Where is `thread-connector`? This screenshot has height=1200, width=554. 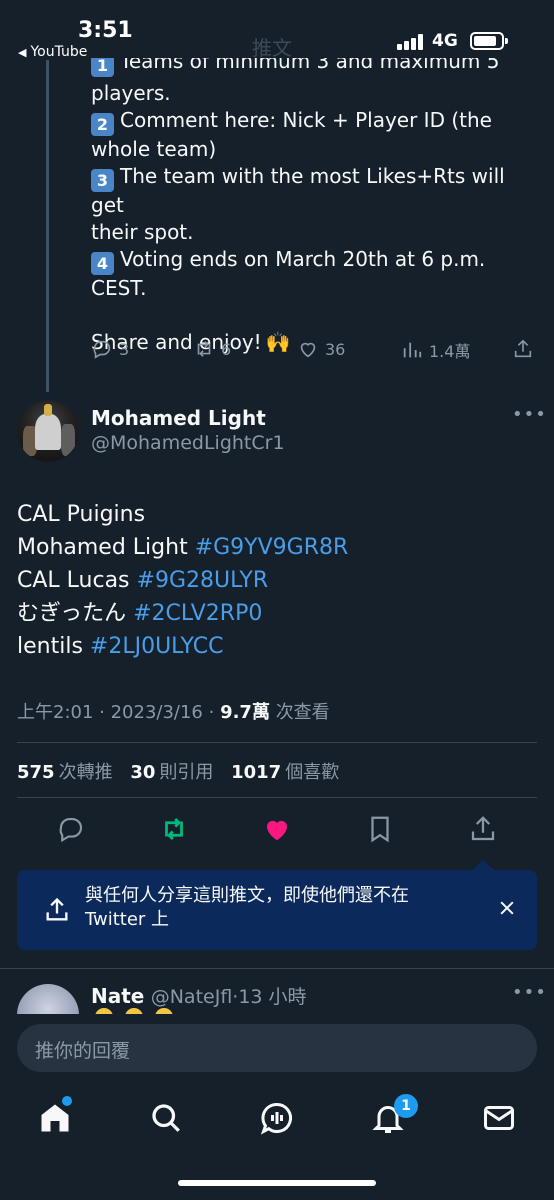
thread-connector is located at coordinates (47, 226).